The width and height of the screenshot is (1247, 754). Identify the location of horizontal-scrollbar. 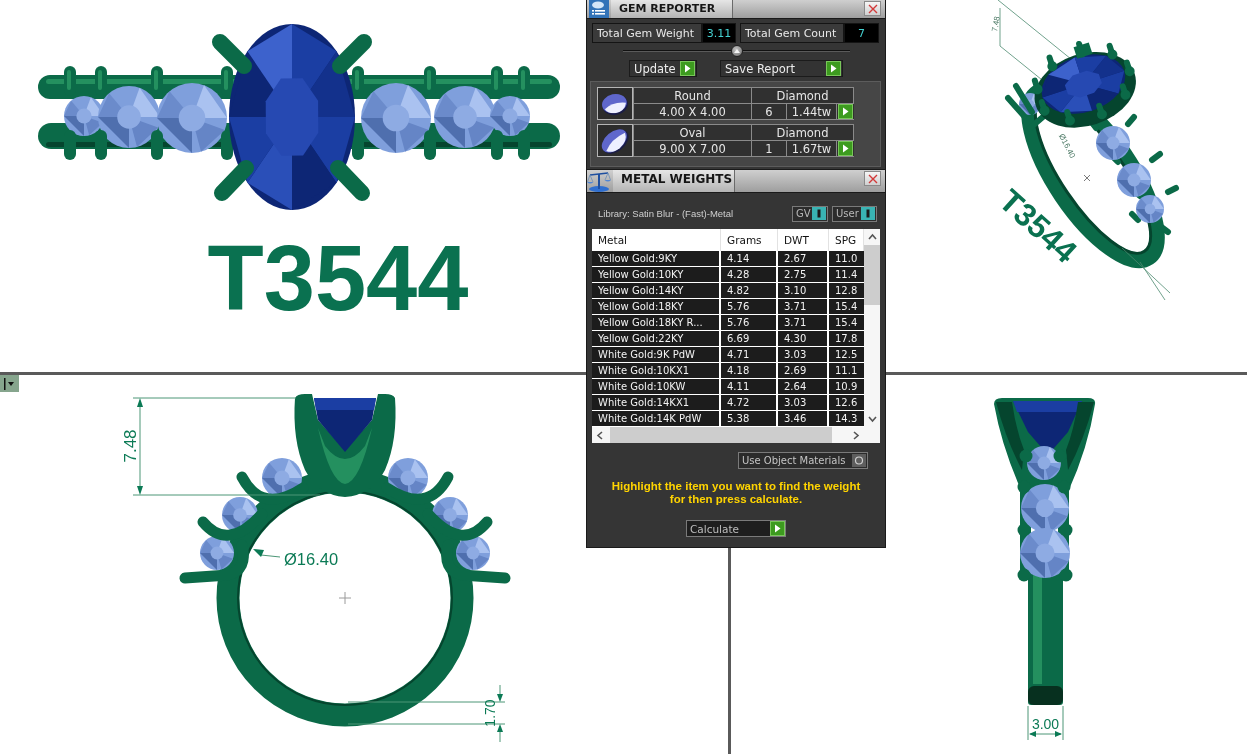
(736, 435).